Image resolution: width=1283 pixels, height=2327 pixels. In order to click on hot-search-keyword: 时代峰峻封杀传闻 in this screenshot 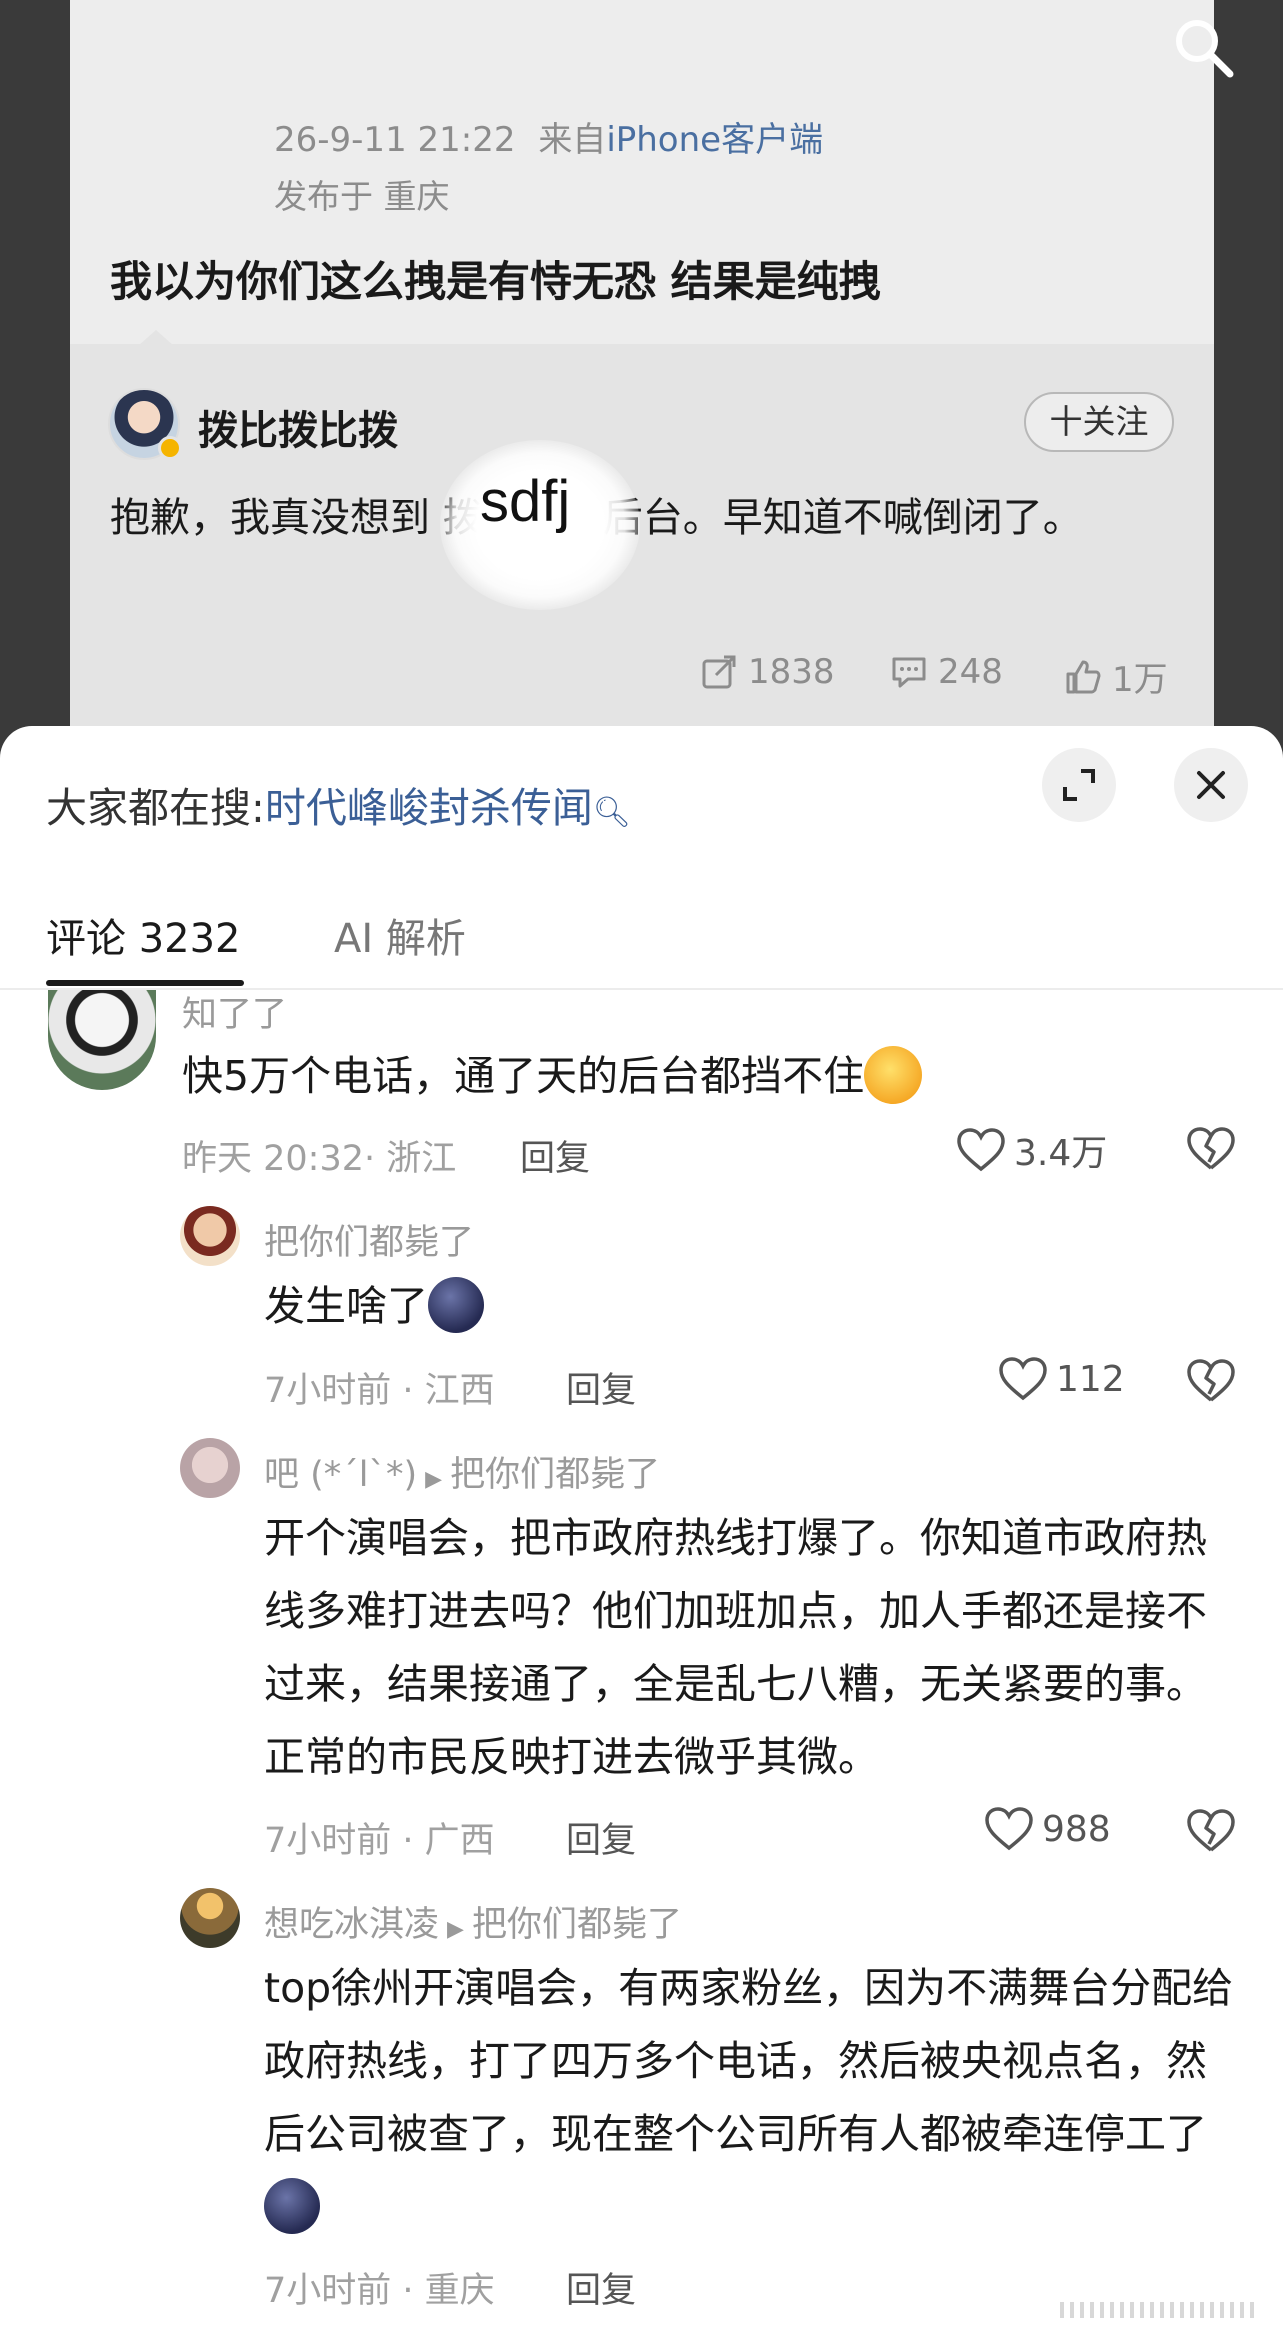, I will do `click(429, 808)`.